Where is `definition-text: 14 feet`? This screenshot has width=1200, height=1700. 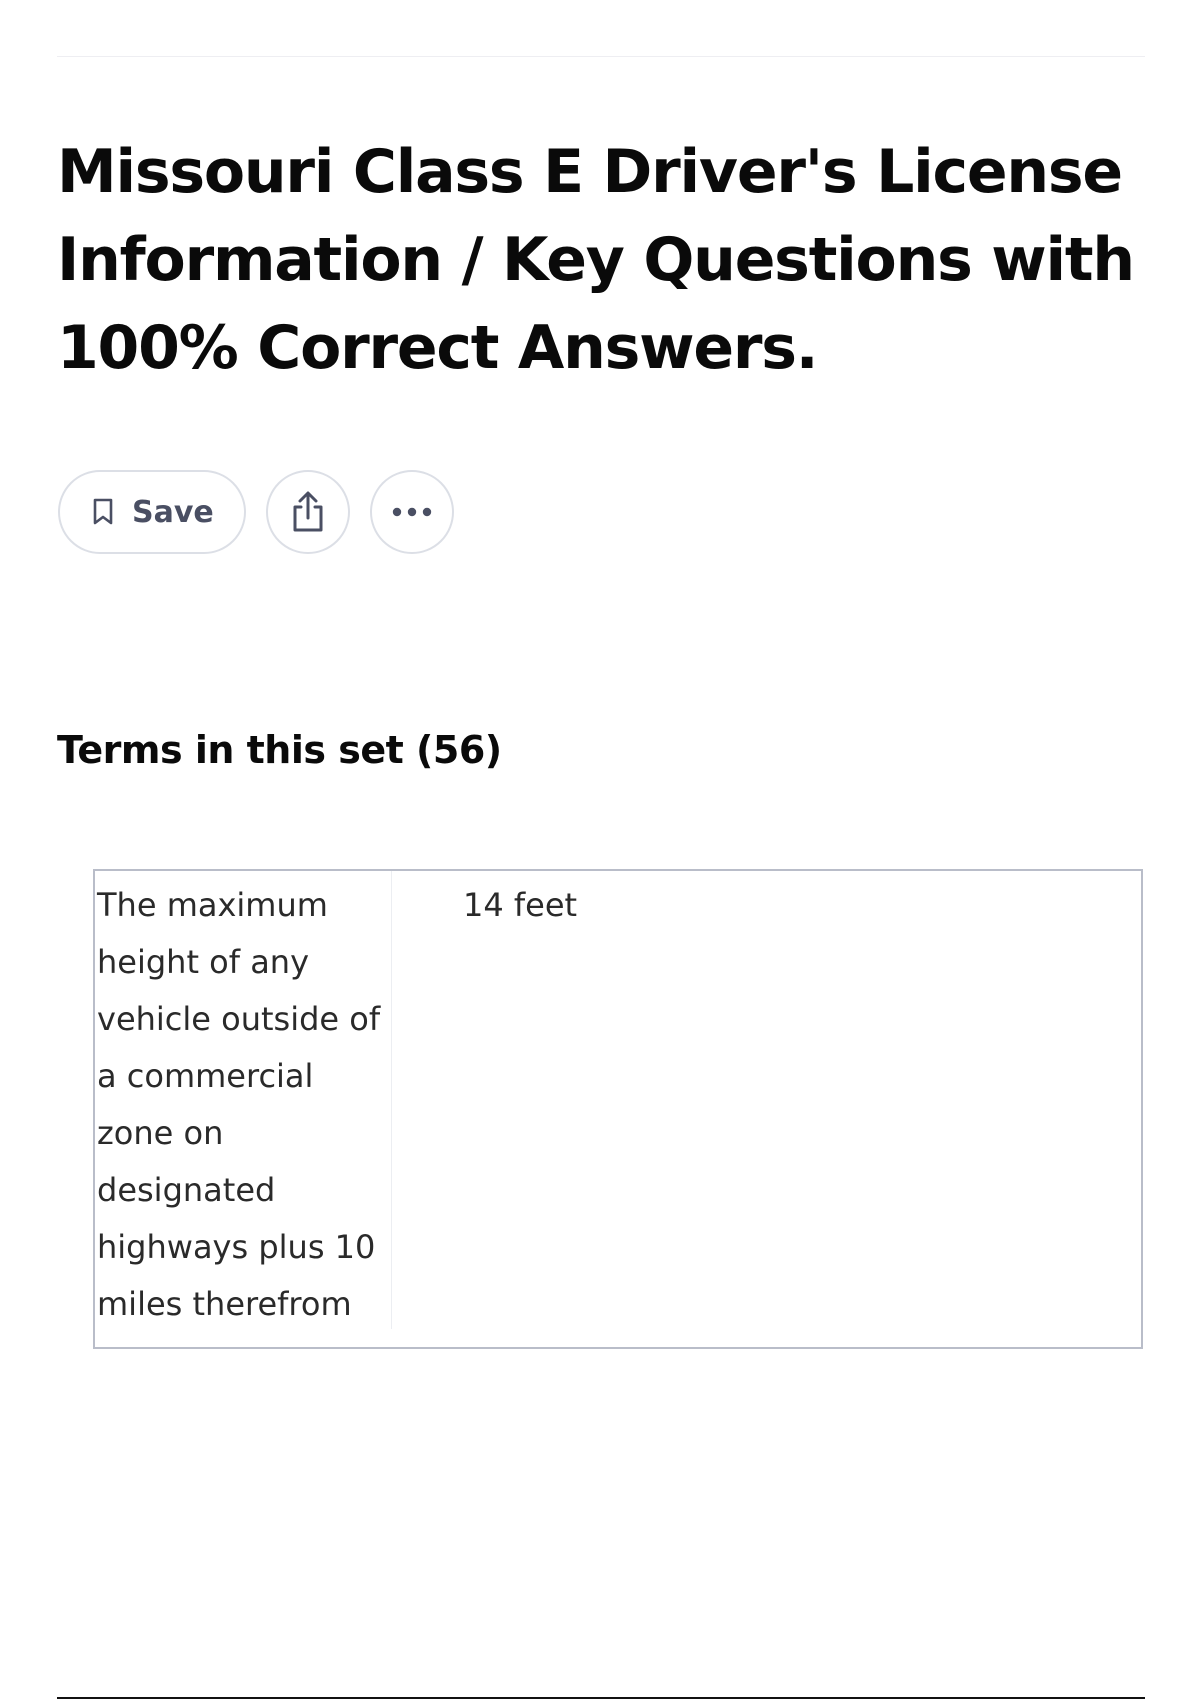 definition-text: 14 feet is located at coordinates (520, 905).